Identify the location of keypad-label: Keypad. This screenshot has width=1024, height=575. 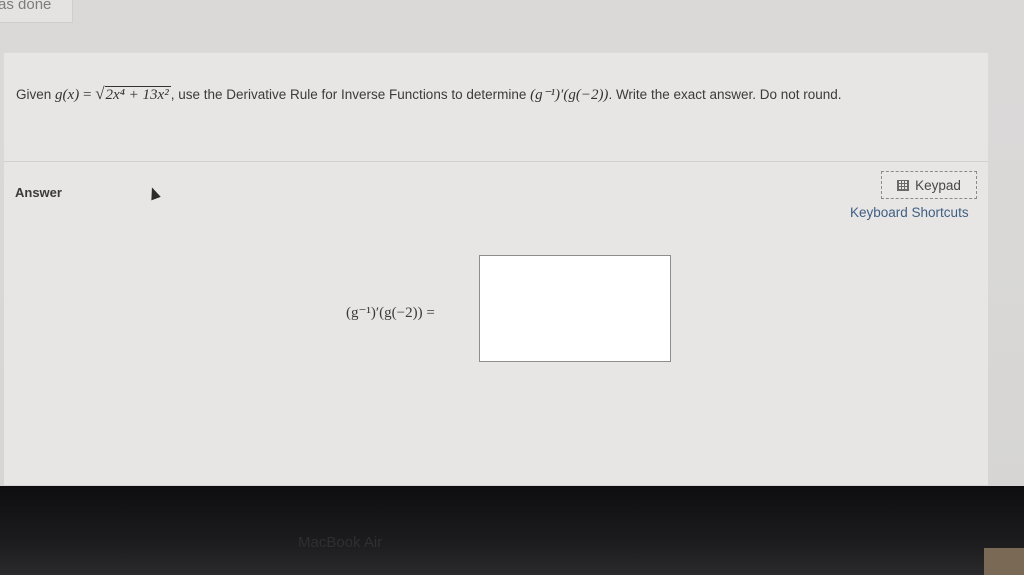
(938, 185).